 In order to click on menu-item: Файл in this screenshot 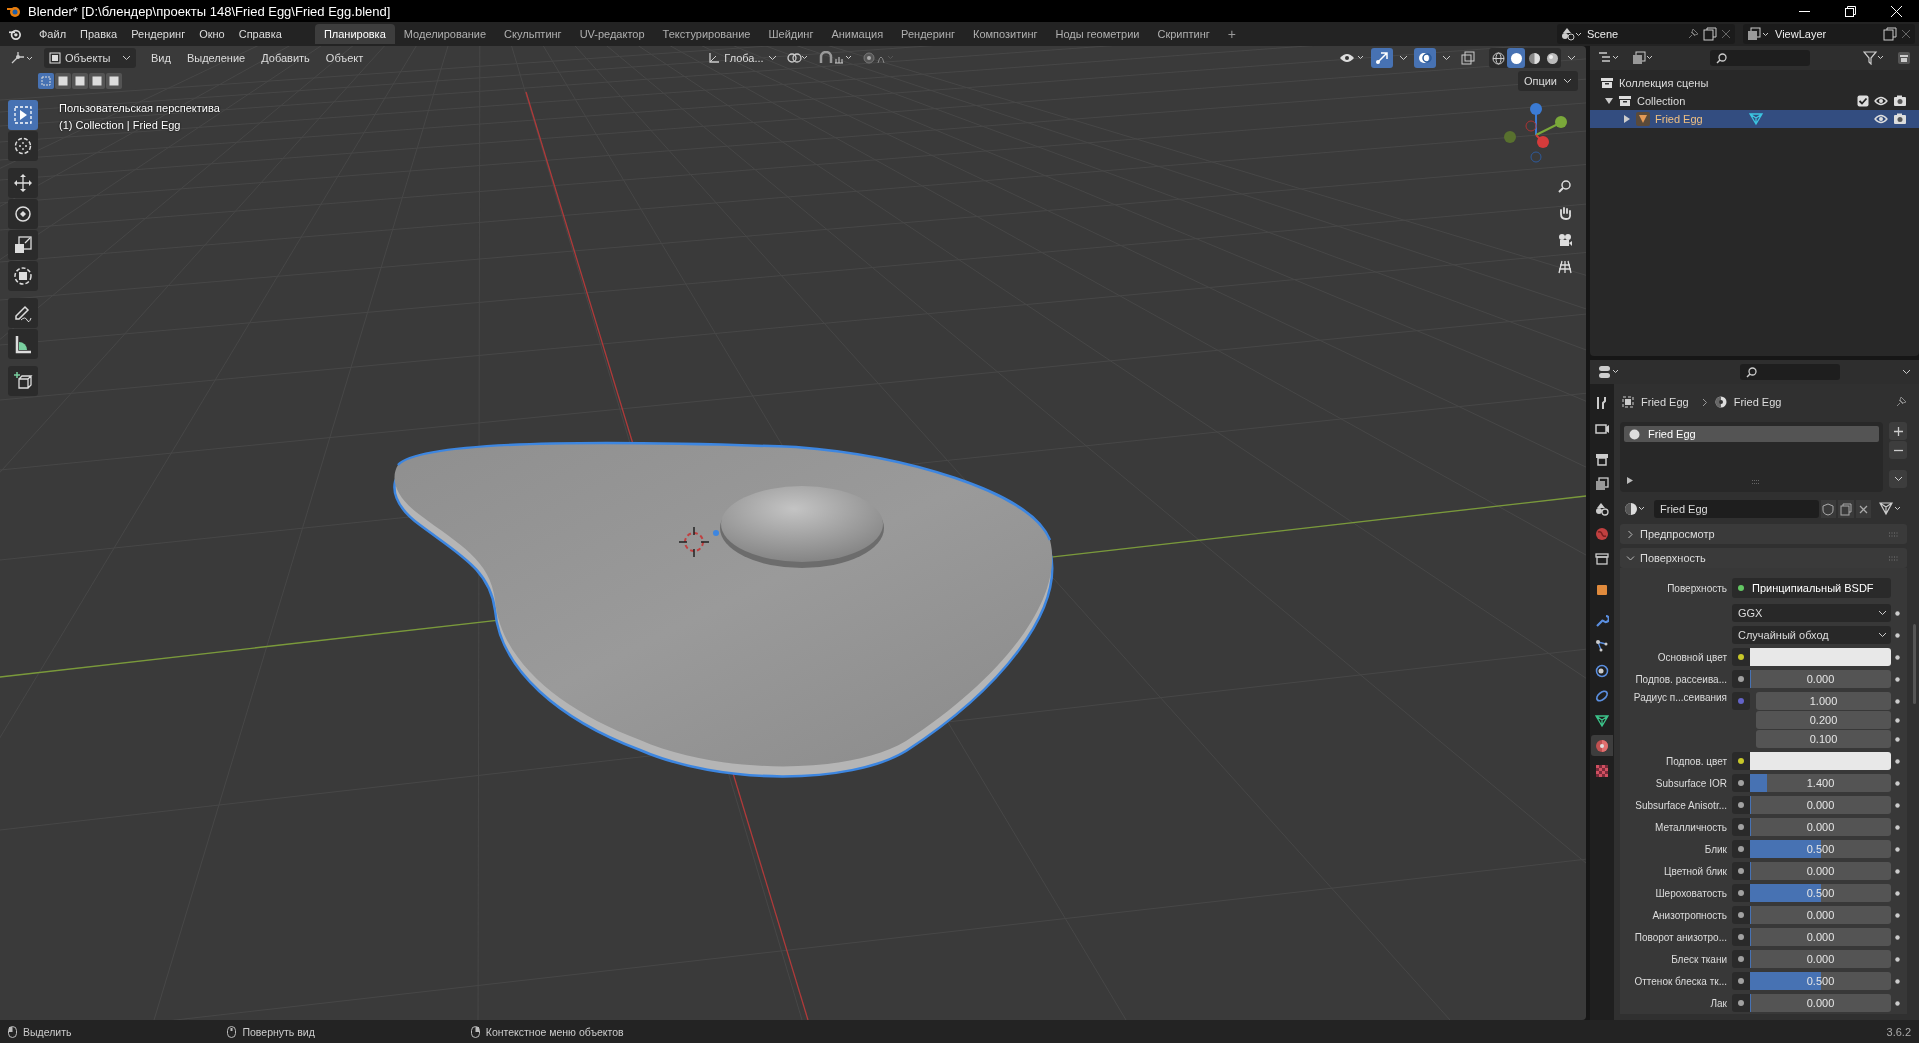, I will do `click(53, 34)`.